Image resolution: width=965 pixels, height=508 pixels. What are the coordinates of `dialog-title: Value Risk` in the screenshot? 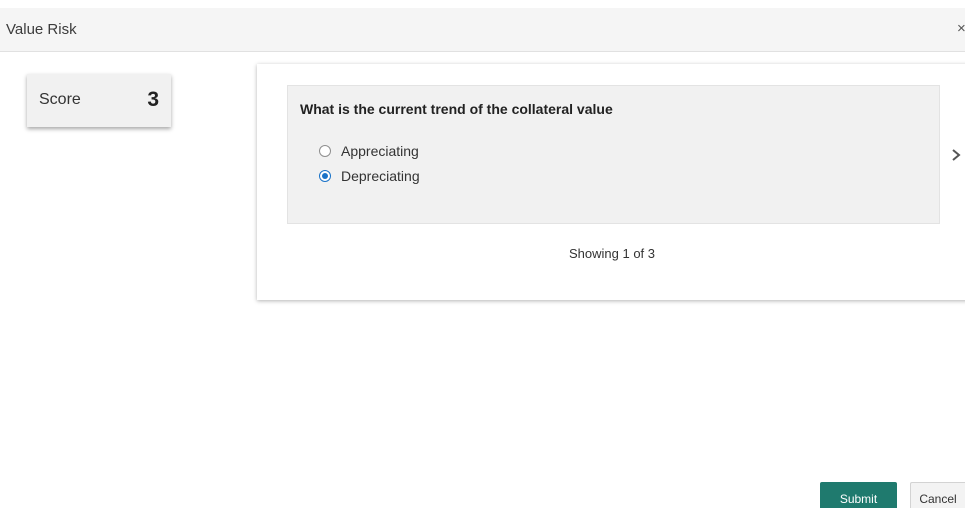 It's located at (41, 29).